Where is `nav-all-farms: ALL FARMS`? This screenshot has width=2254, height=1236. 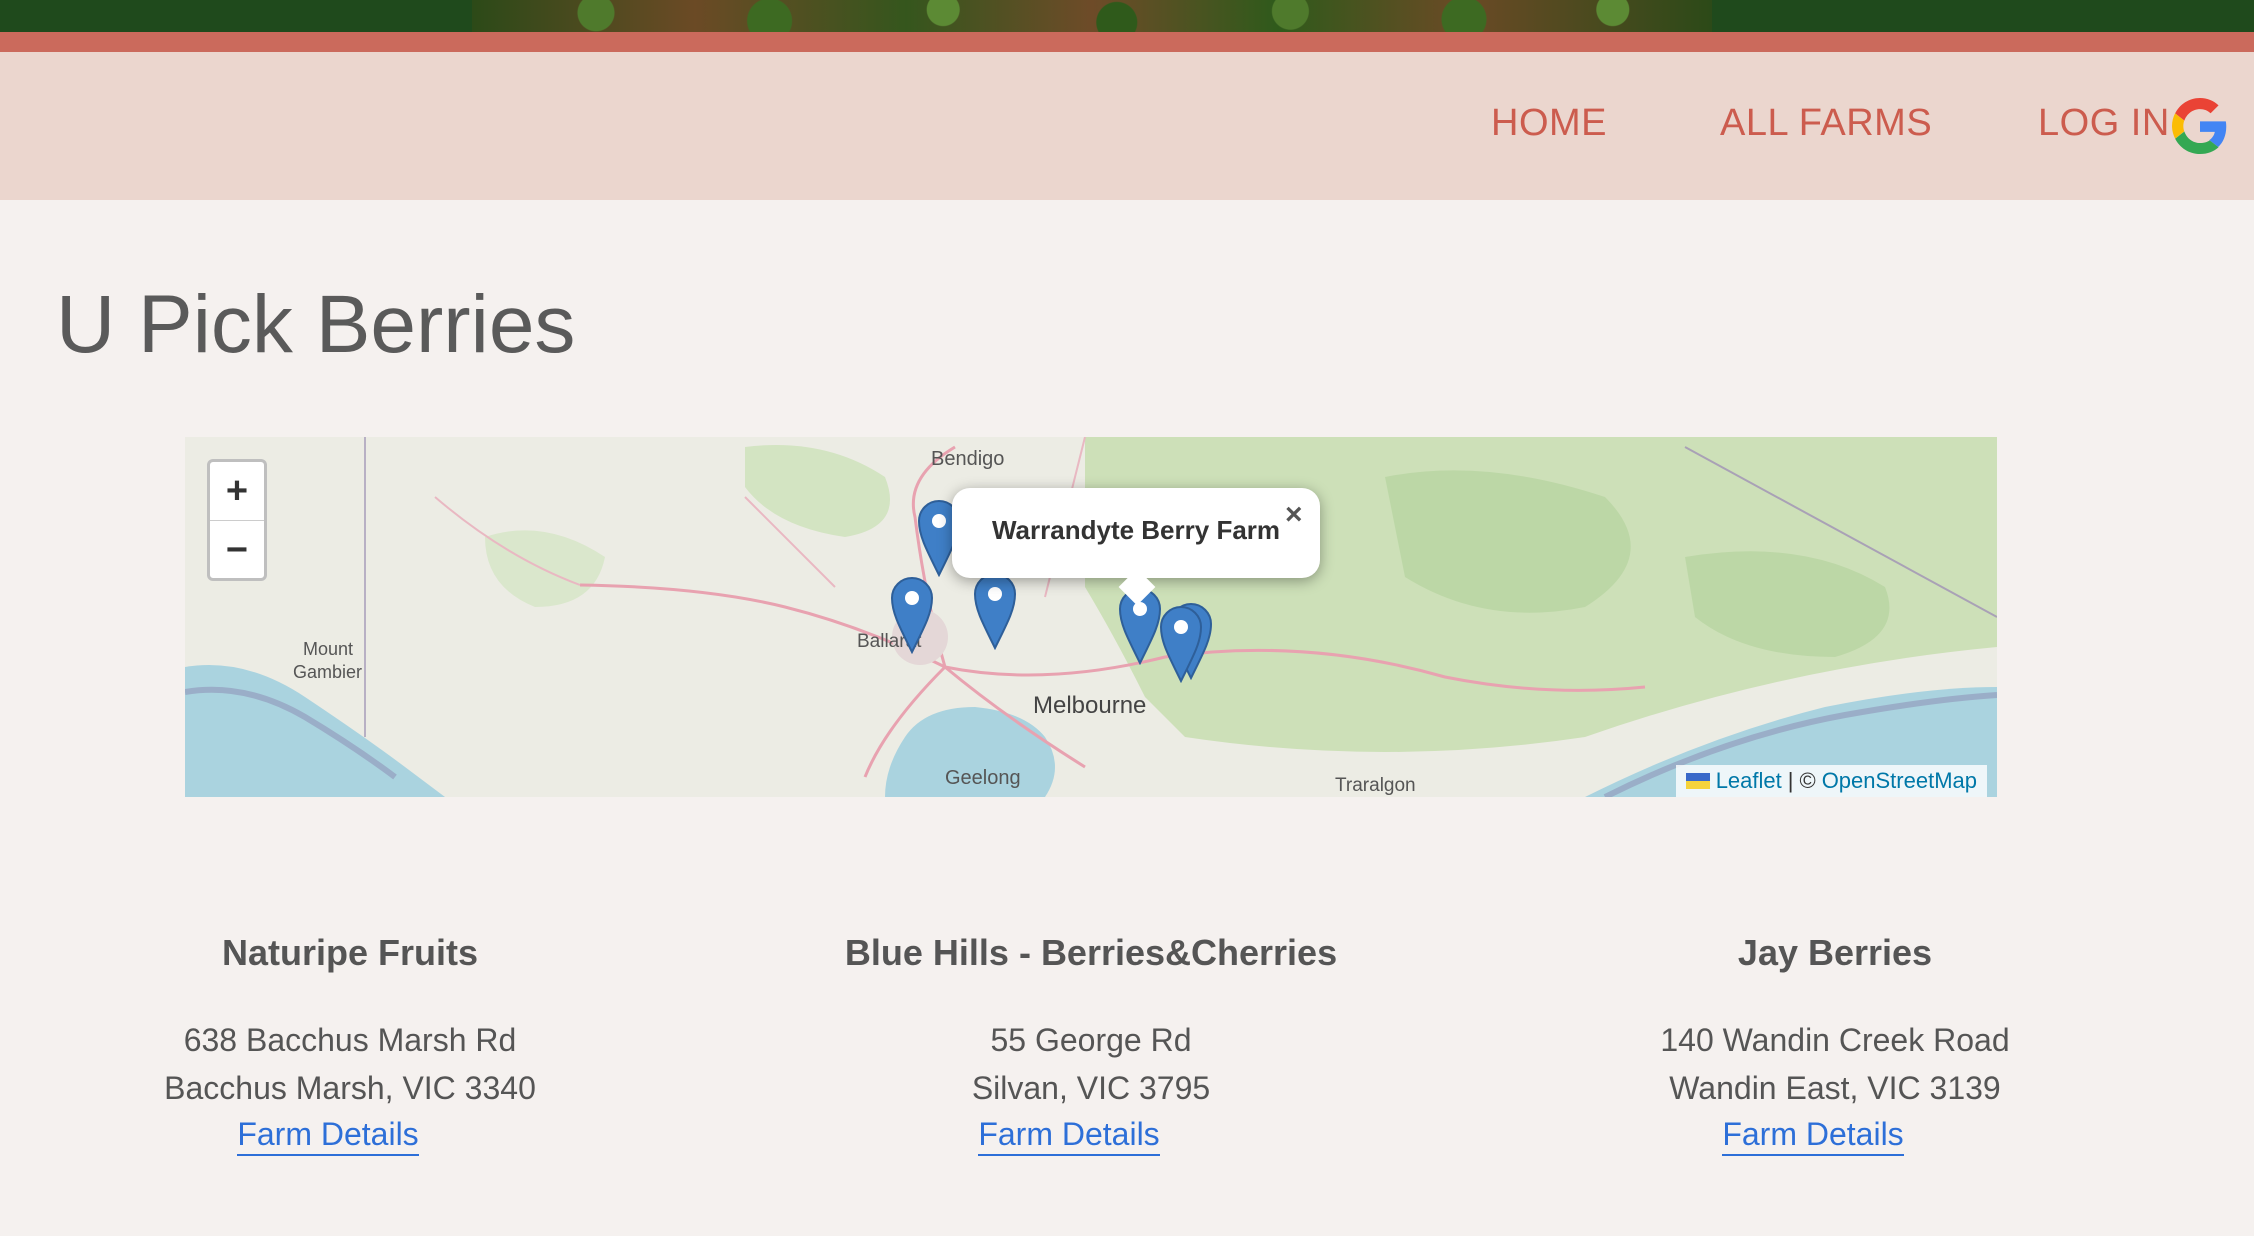
nav-all-farms: ALL FARMS is located at coordinates (1826, 123).